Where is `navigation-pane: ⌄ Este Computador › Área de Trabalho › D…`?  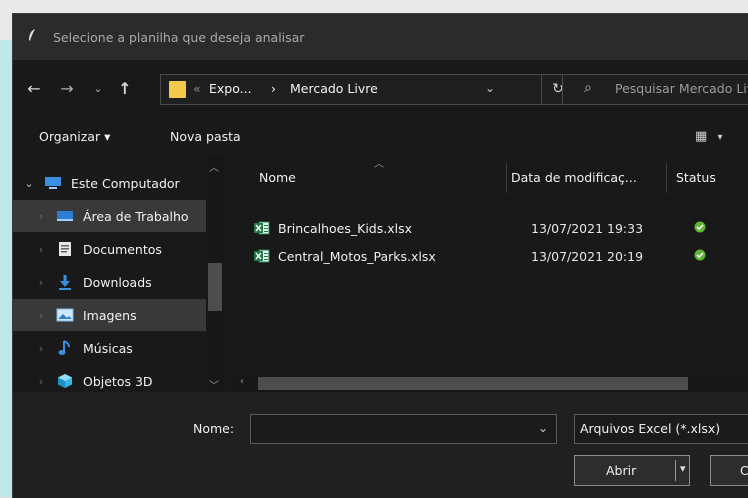 navigation-pane: ⌄ Este Computador › Área de Trabalho › D… is located at coordinates (123, 273).